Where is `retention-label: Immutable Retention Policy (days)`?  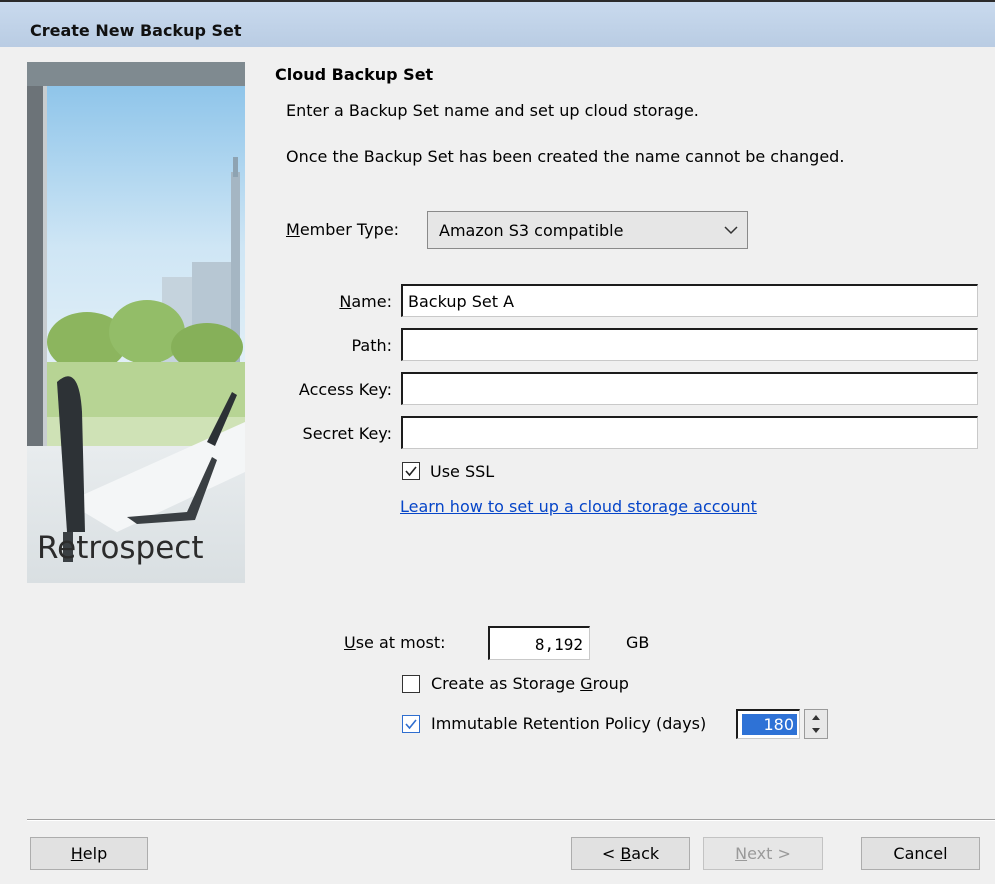 retention-label: Immutable Retention Policy (days) is located at coordinates (568, 723).